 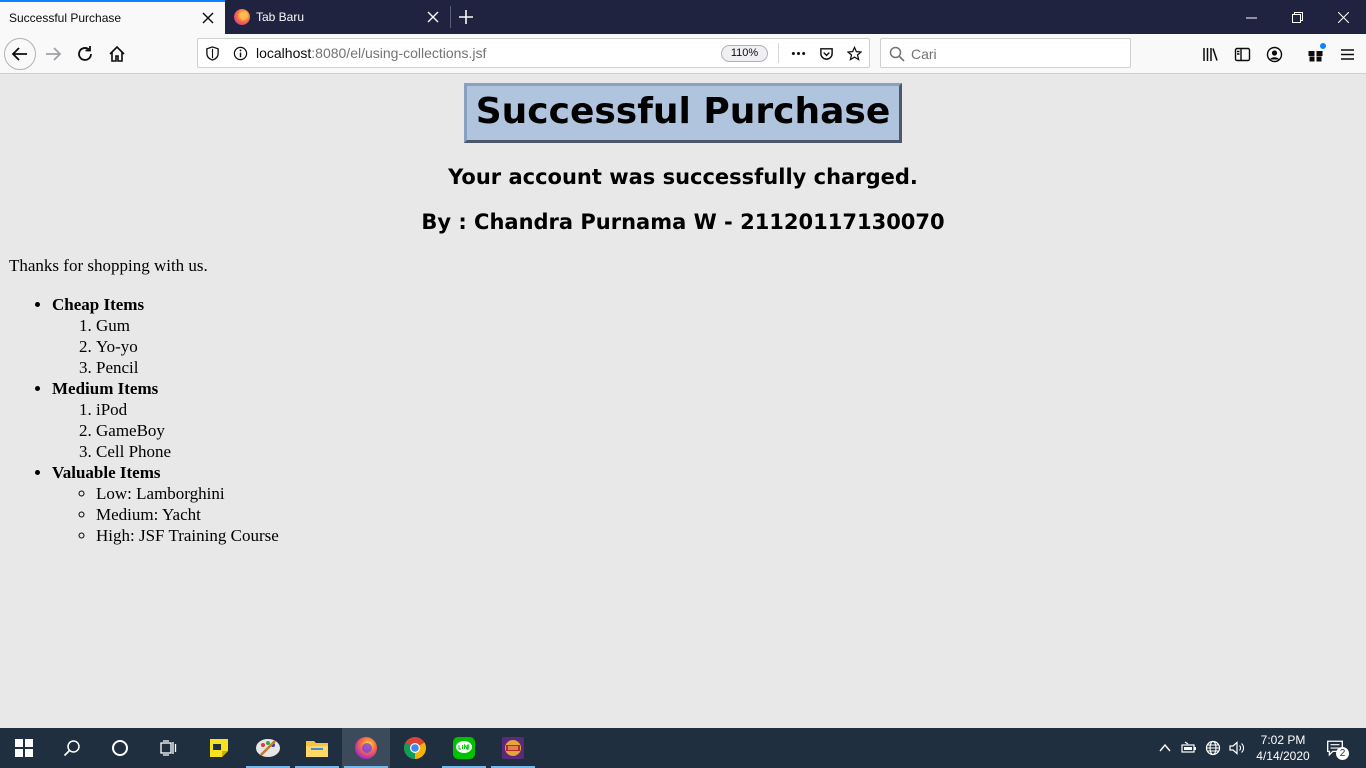 I want to click on url-divider, so click(x=778, y=53).